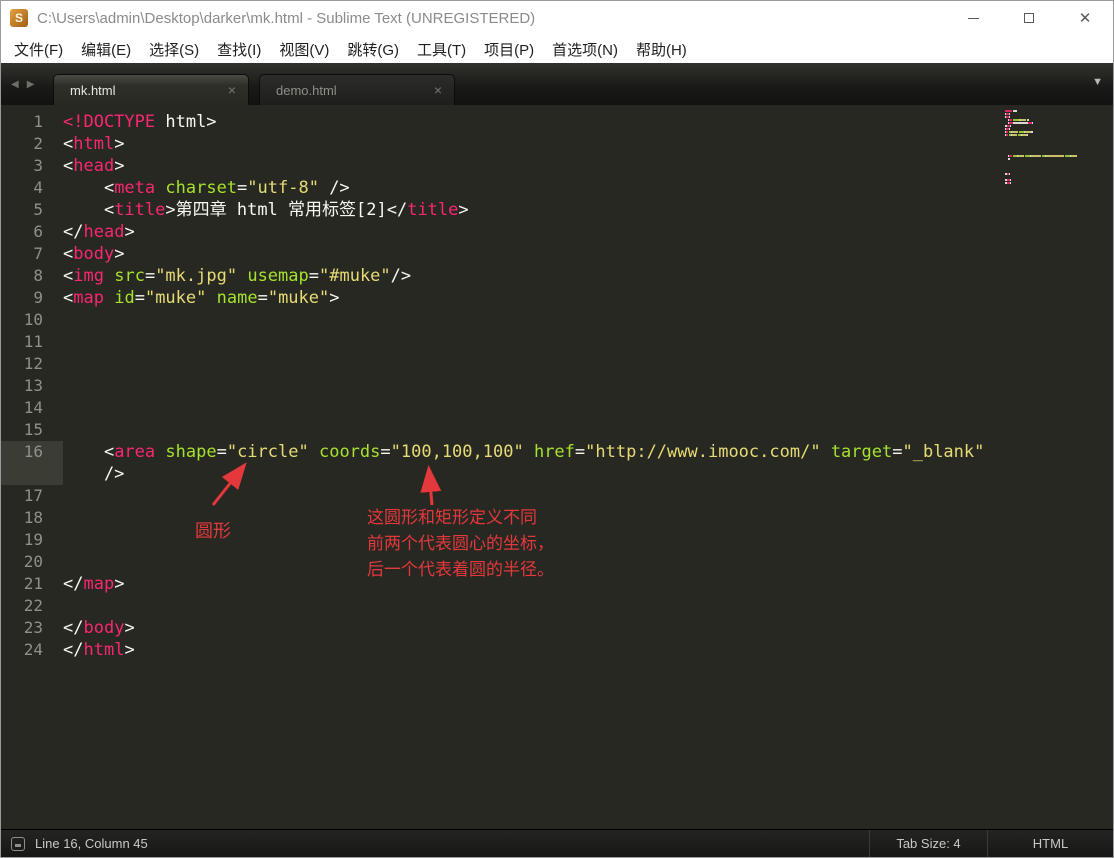  What do you see at coordinates (557, 122) in the screenshot?
I see `code-line: 1 <!DOCTYPE html>` at bounding box center [557, 122].